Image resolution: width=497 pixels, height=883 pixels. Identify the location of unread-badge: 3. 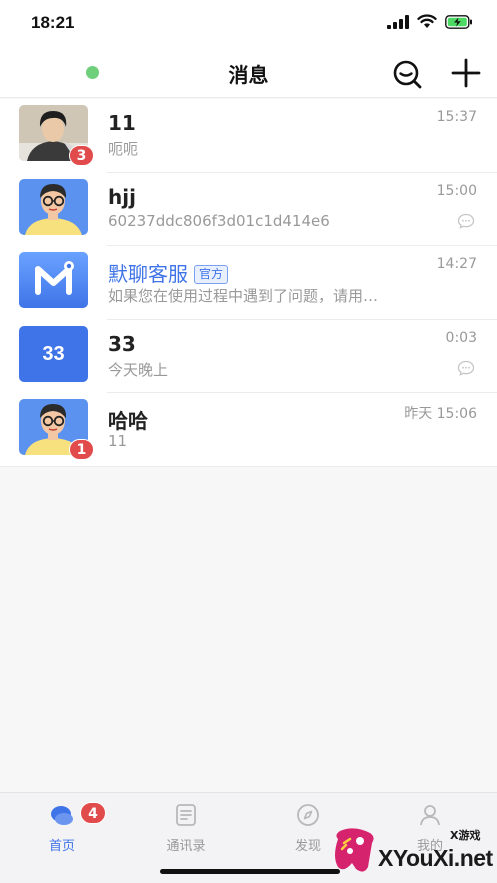
(81, 155).